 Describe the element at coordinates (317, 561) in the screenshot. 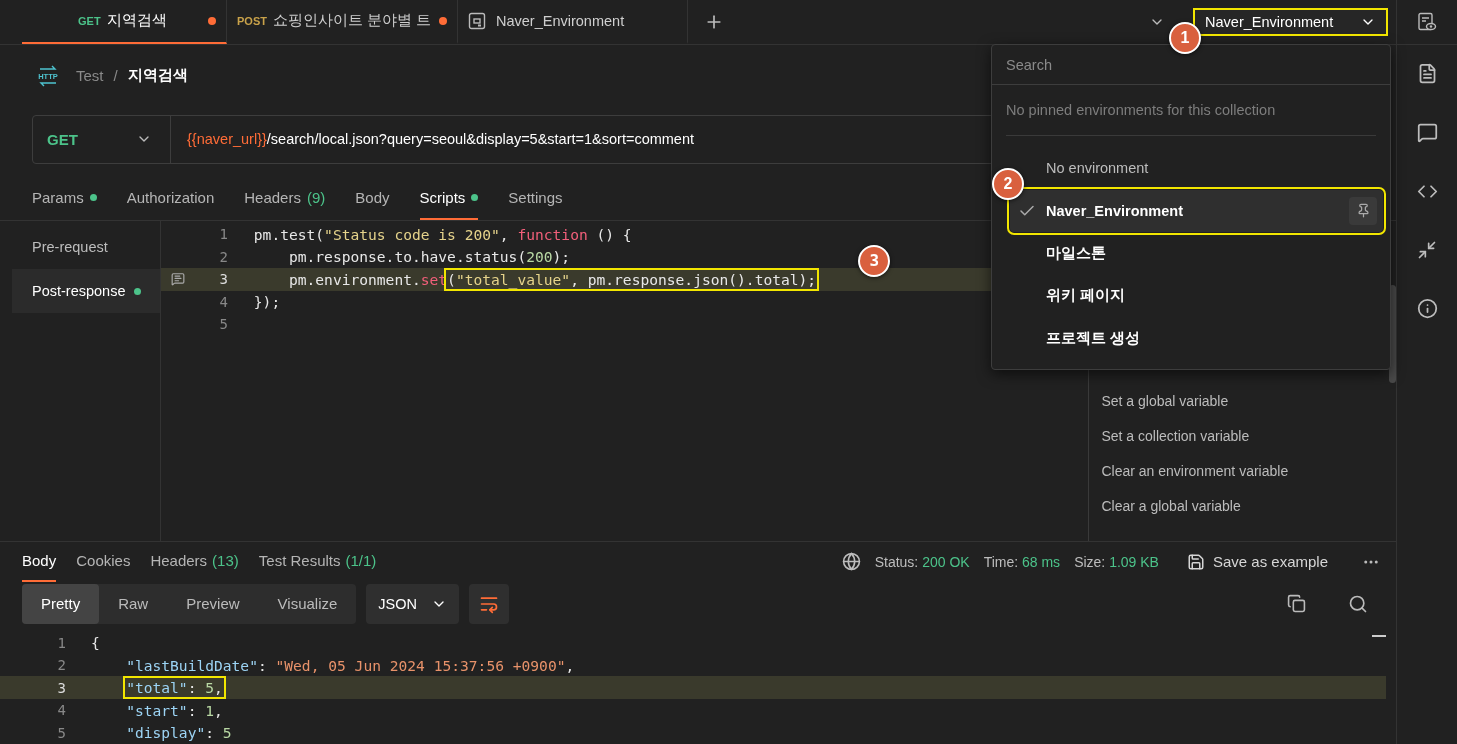

I see `response-tab: Test Results (1/1)` at that location.